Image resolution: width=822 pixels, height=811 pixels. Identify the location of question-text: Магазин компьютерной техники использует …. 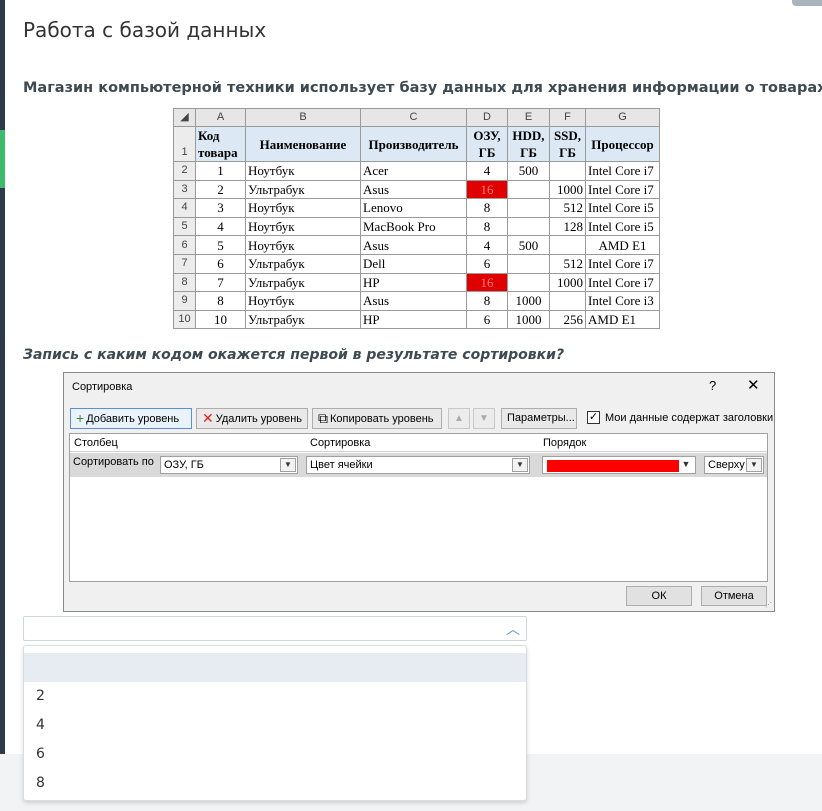
(422, 88).